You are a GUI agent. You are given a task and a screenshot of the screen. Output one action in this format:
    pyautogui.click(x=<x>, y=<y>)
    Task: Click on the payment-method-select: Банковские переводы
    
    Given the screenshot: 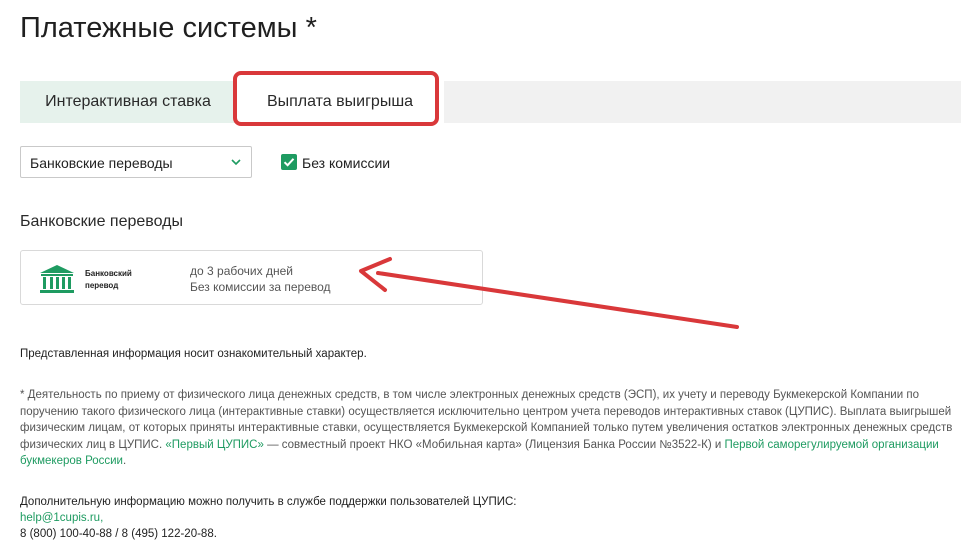 What is the action you would take?
    pyautogui.click(x=136, y=162)
    